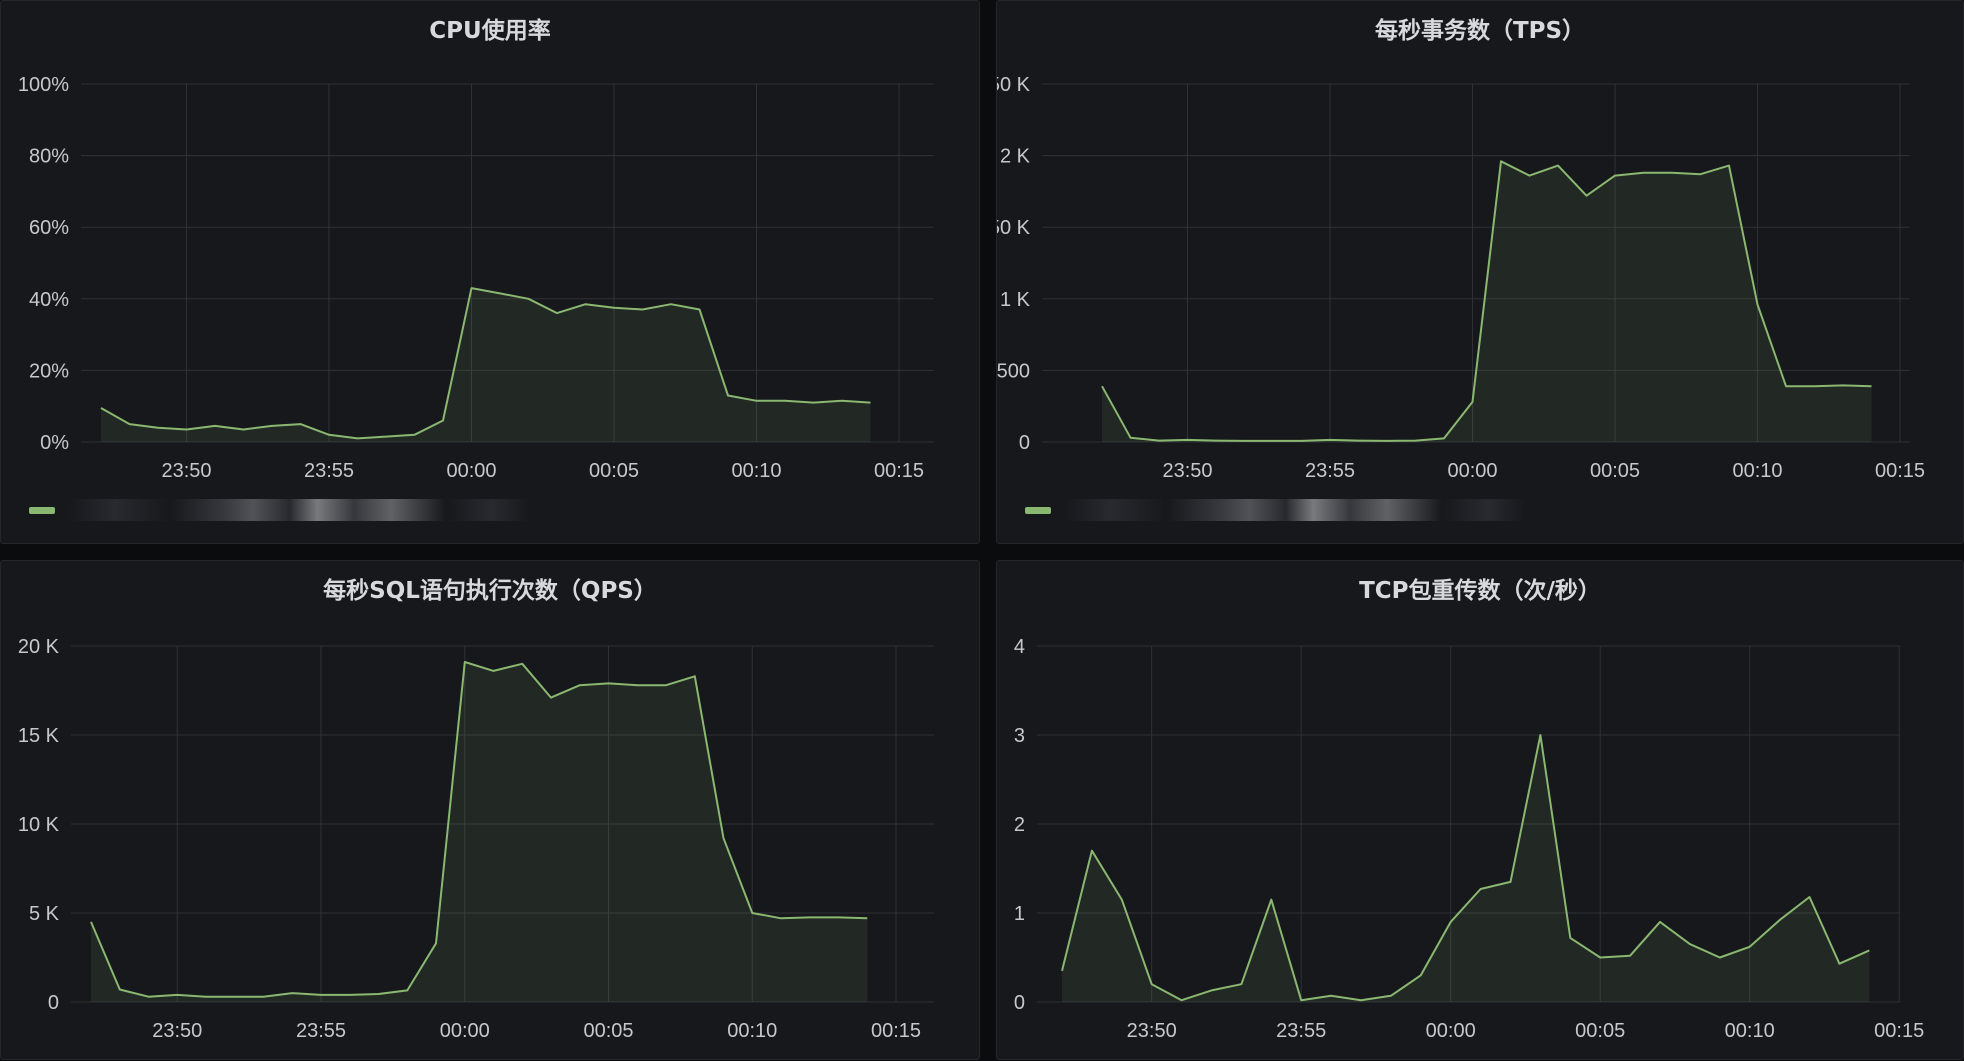 The height and width of the screenshot is (1061, 1964). Describe the element at coordinates (53, 1003) in the screenshot. I see `y-tick-label: 0` at that location.